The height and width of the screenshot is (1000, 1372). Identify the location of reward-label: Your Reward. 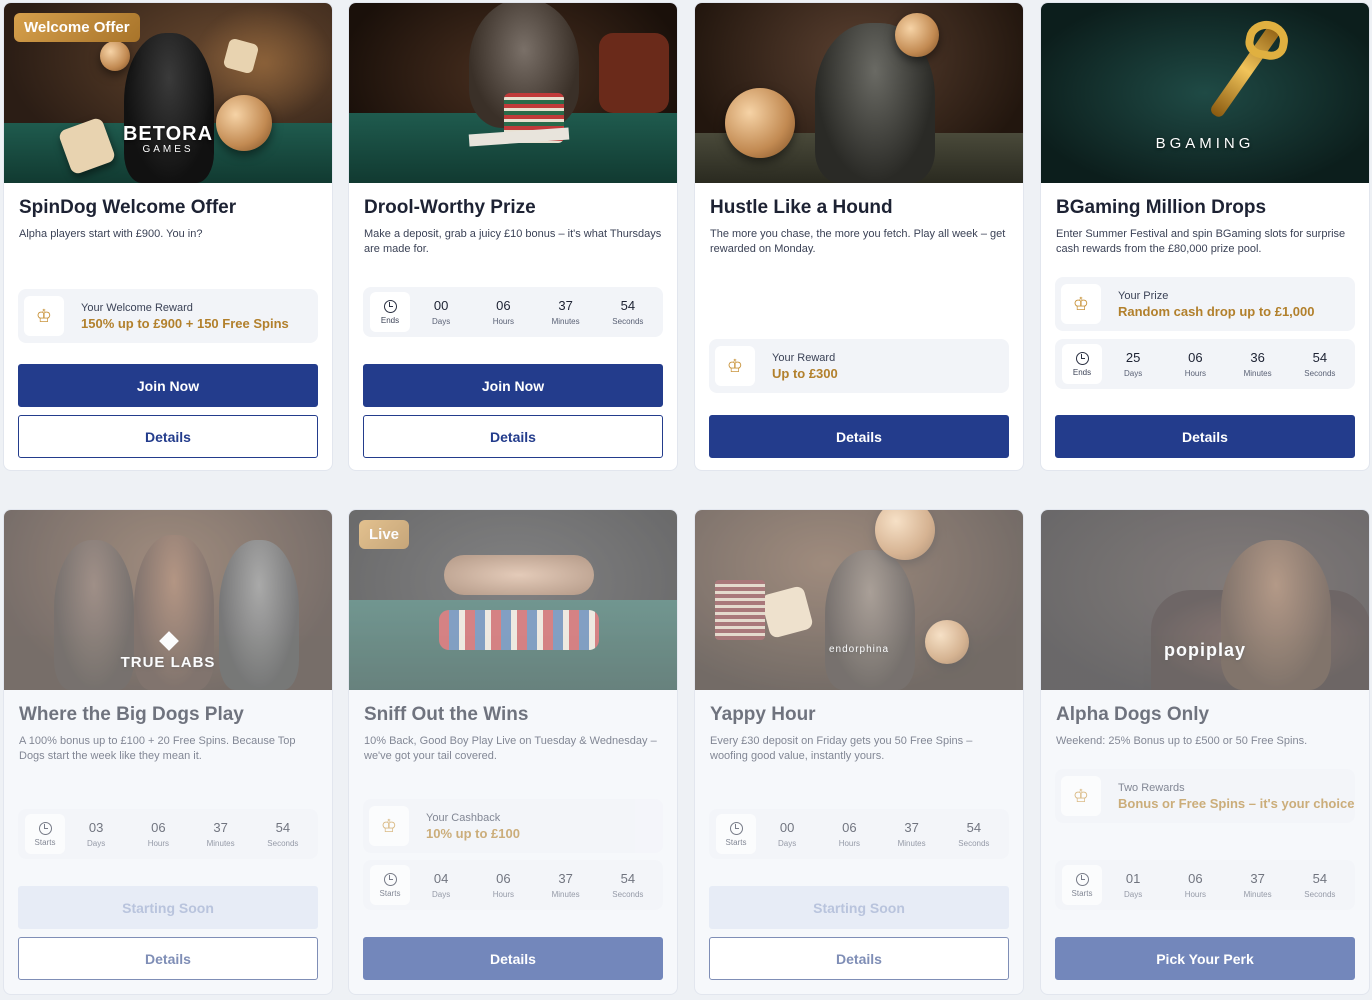
(804, 357).